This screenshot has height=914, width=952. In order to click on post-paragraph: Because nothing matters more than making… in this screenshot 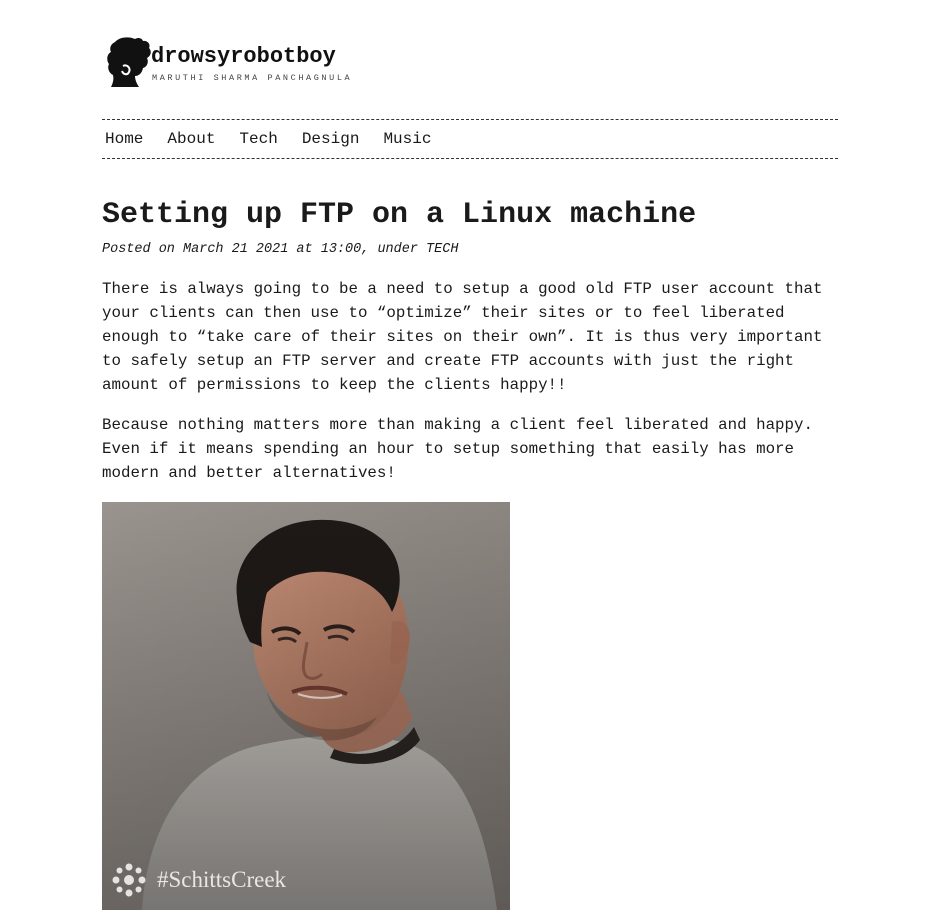, I will do `click(457, 449)`.